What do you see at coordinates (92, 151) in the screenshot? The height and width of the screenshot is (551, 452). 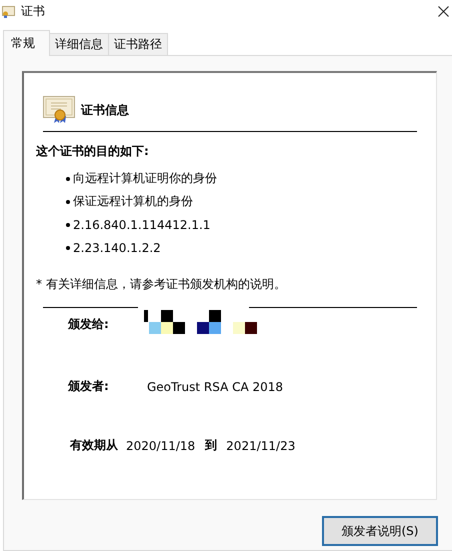 I see `purposes-title: 这个证书的目的如下:` at bounding box center [92, 151].